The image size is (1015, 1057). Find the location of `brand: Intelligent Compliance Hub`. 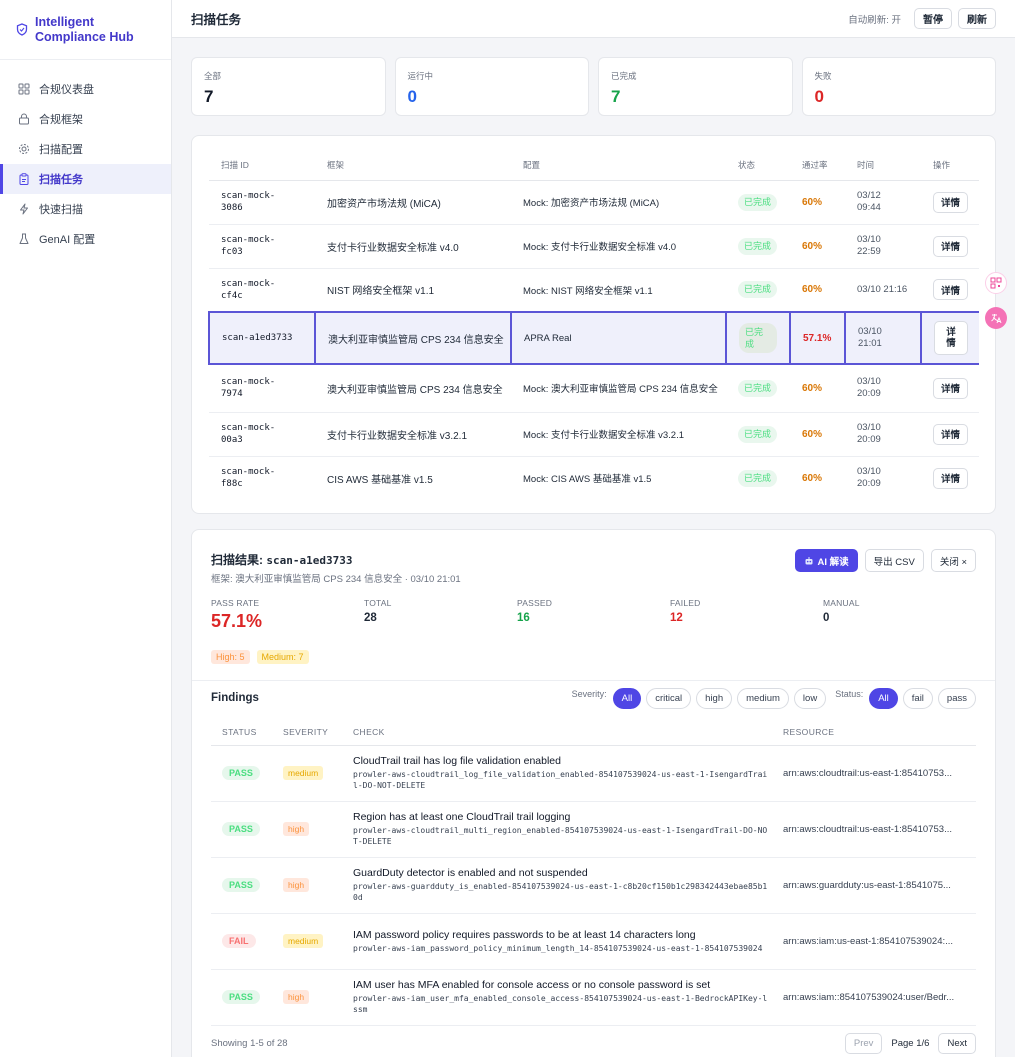

brand: Intelligent Compliance Hub is located at coordinates (85, 30).